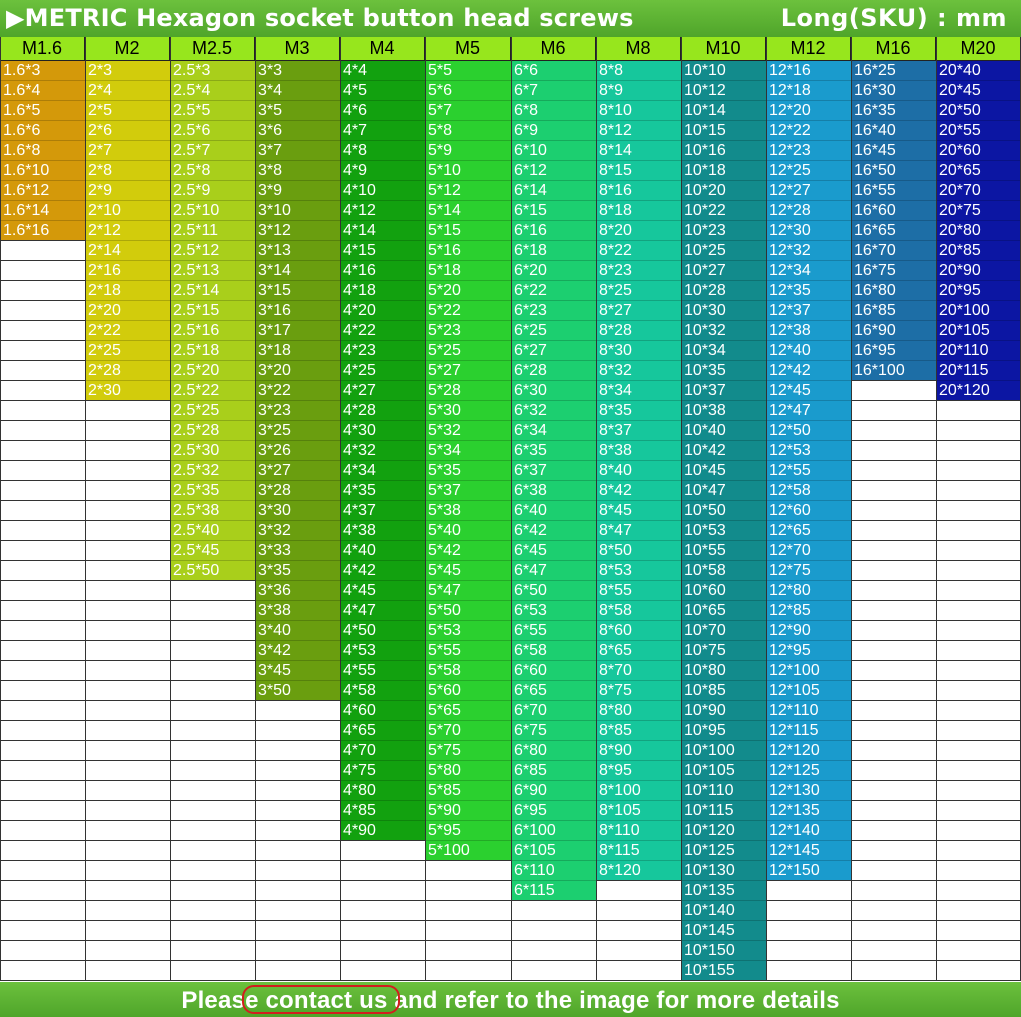 This screenshot has width=1021, height=1017. What do you see at coordinates (127, 311) in the screenshot?
I see `size-cell: 2*20` at bounding box center [127, 311].